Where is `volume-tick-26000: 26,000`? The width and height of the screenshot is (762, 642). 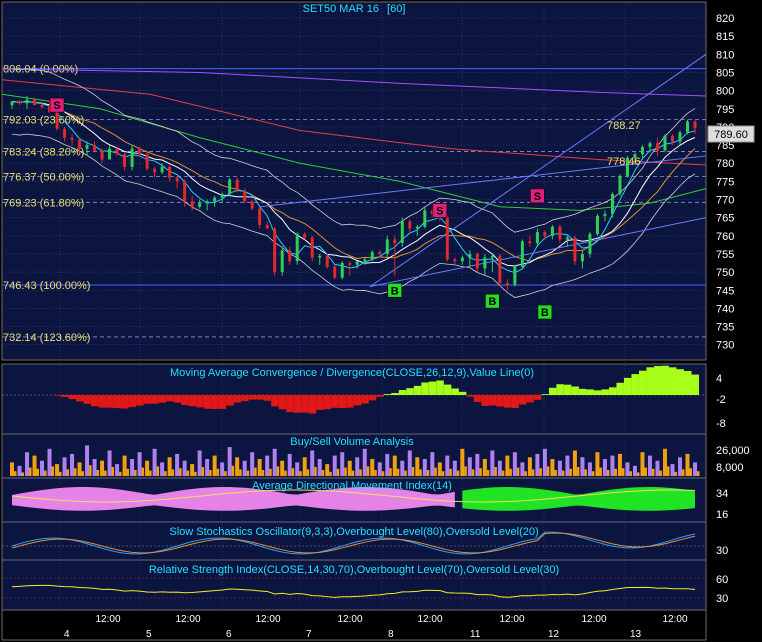 volume-tick-26000: 26,000 is located at coordinates (733, 451).